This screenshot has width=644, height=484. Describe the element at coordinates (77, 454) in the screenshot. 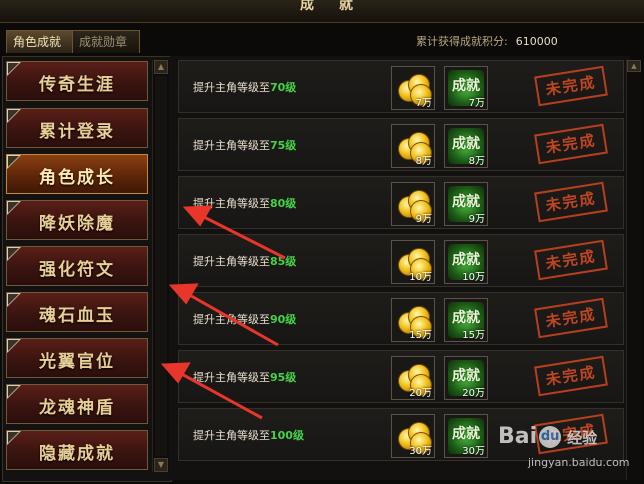

I see `category-label: 隐藏成就` at that location.